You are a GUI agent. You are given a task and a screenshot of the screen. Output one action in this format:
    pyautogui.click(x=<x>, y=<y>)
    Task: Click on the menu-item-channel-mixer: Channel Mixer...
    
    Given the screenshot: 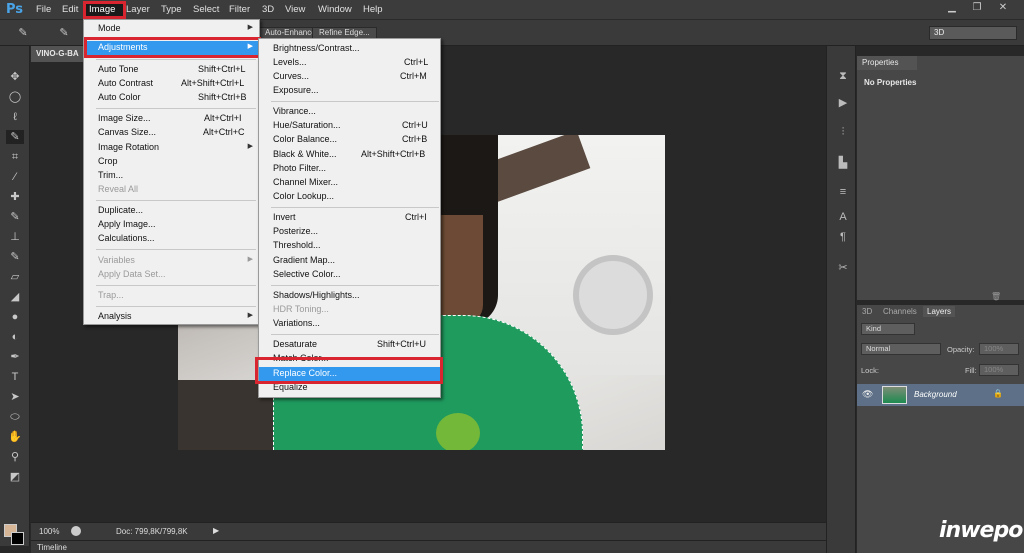 What is the action you would take?
    pyautogui.click(x=349, y=183)
    